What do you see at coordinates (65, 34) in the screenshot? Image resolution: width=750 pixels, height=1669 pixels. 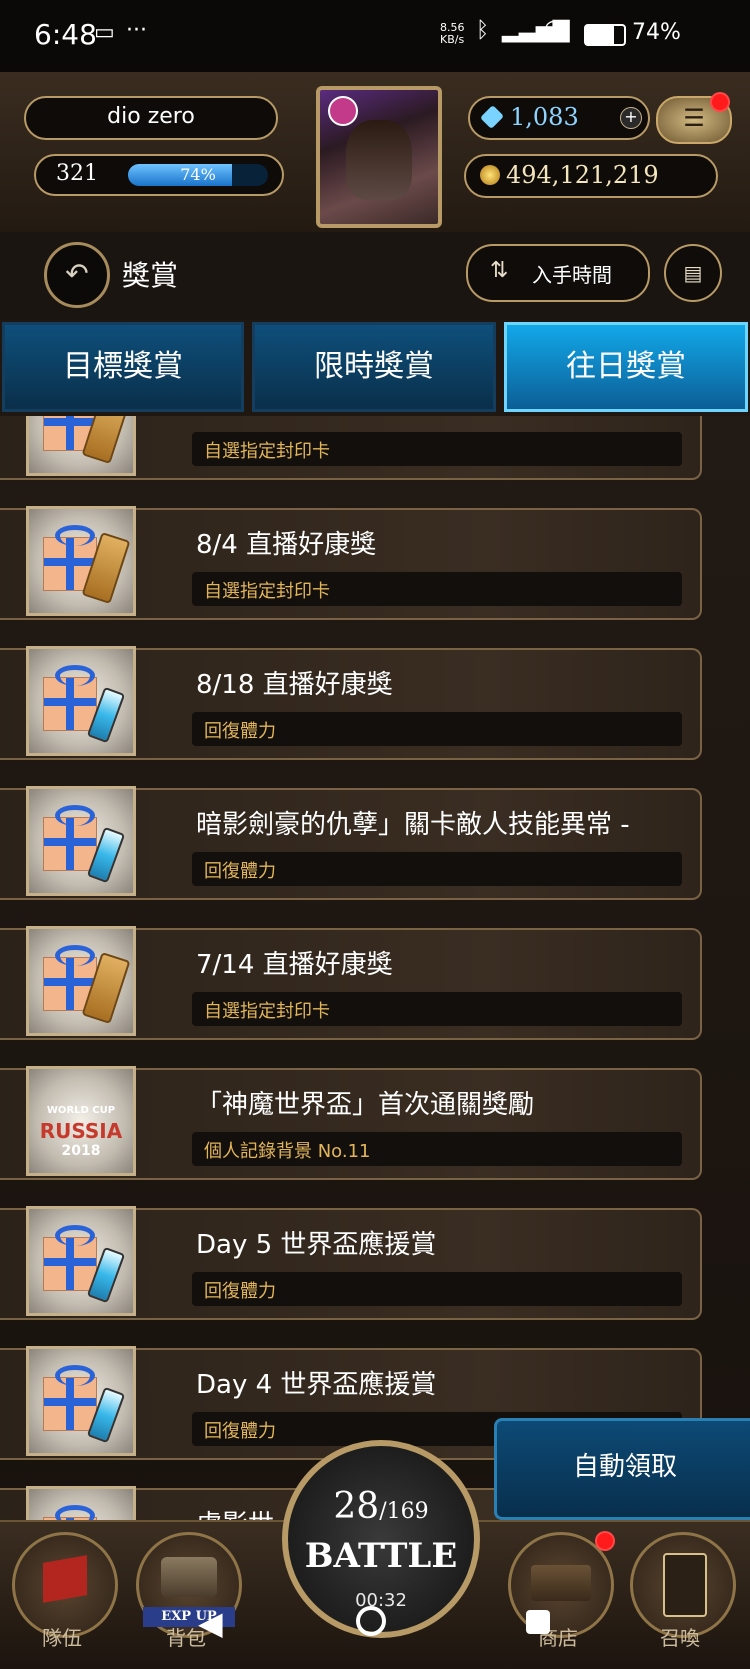 I see `status-time: 6:48` at bounding box center [65, 34].